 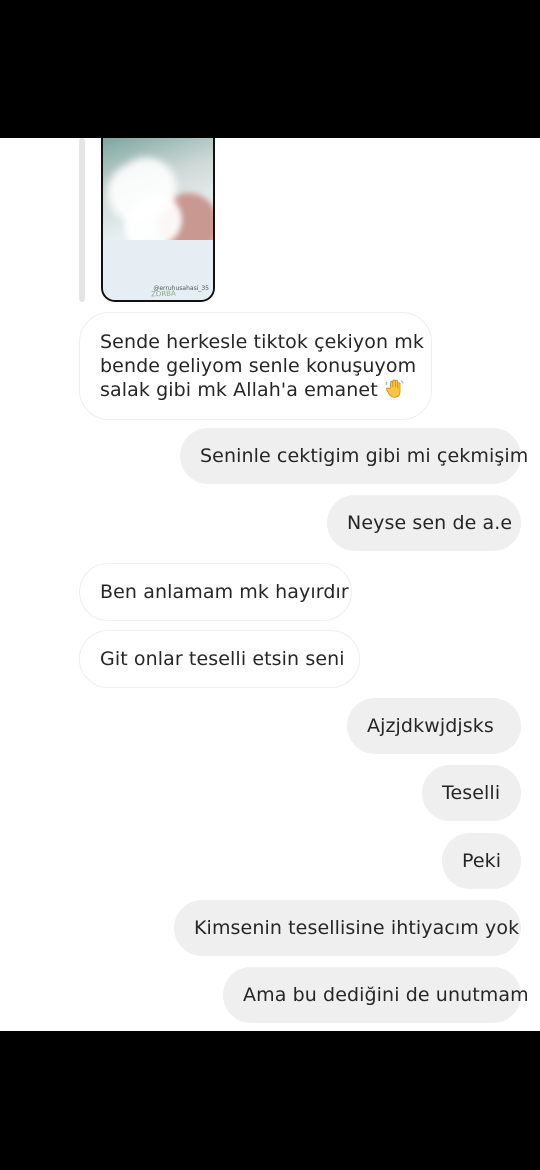 I want to click on video-handle: @erruhusahasi_35, so click(x=181, y=288).